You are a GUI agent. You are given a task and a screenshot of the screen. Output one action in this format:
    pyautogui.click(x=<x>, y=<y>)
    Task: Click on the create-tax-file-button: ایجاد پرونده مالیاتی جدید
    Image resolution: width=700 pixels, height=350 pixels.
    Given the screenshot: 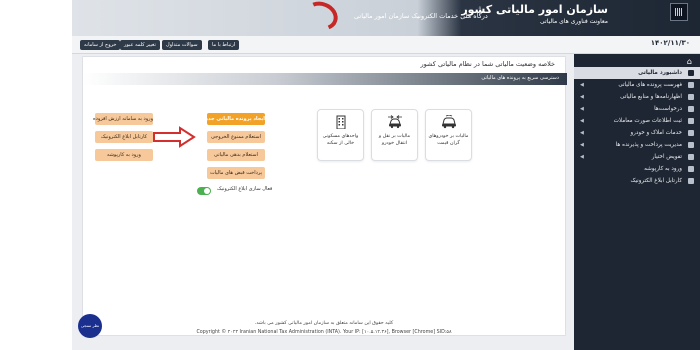 What is the action you would take?
    pyautogui.click(x=234, y=119)
    